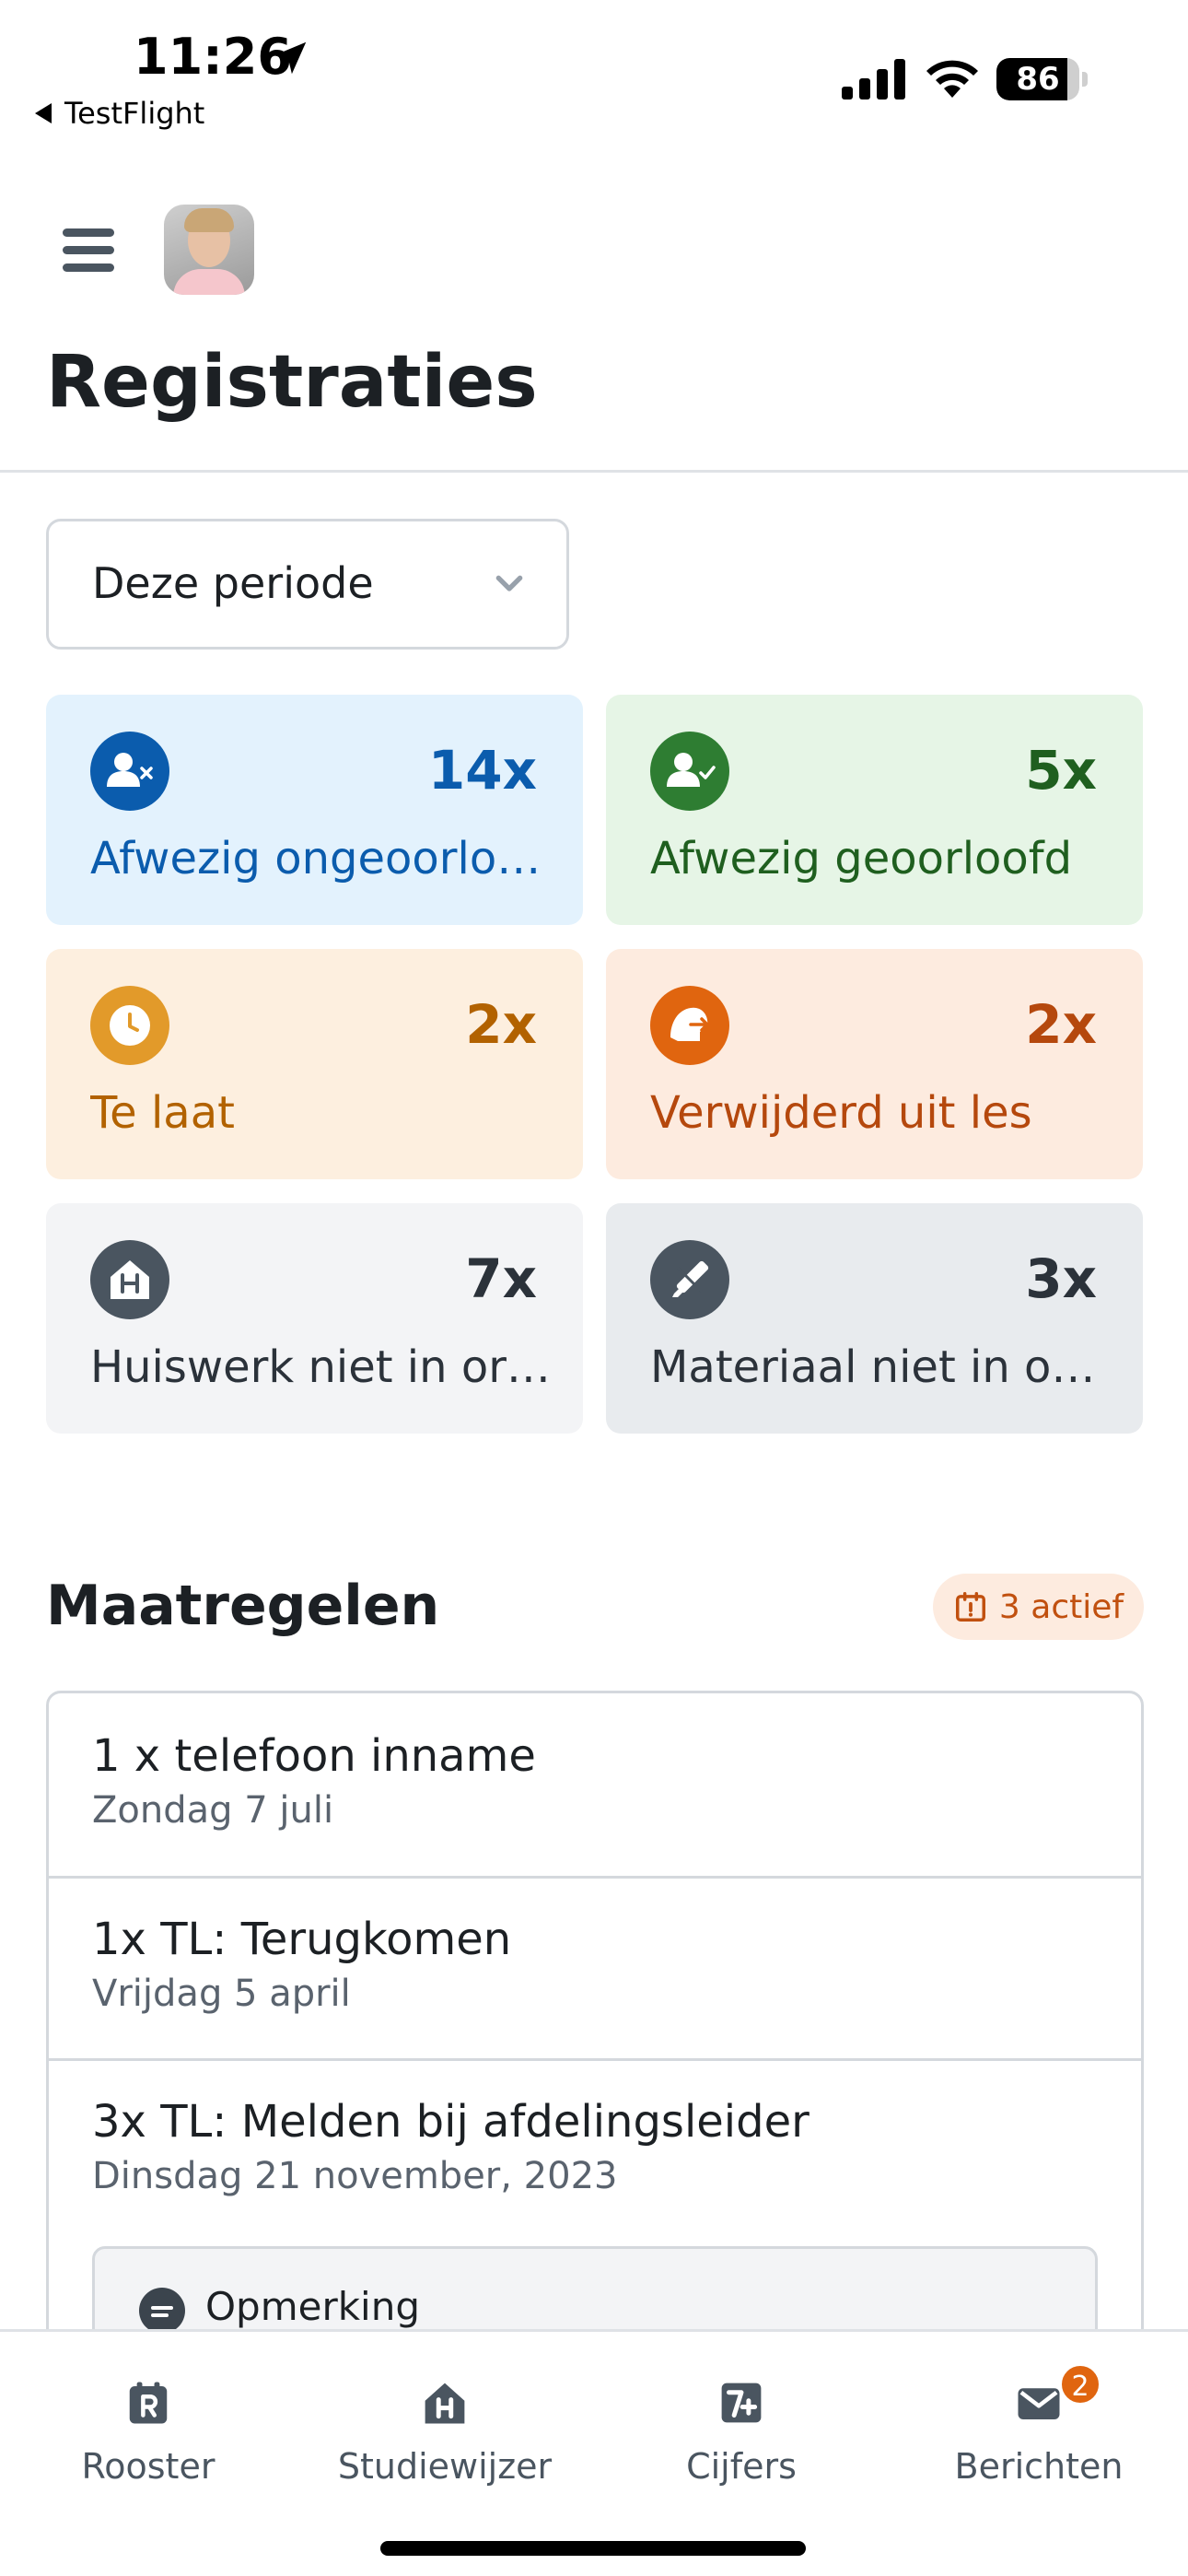 Image resolution: width=1188 pixels, height=2576 pixels. Describe the element at coordinates (451, 2122) in the screenshot. I see `measure-title: 3x TL: Melden bij afdelingsleider` at that location.